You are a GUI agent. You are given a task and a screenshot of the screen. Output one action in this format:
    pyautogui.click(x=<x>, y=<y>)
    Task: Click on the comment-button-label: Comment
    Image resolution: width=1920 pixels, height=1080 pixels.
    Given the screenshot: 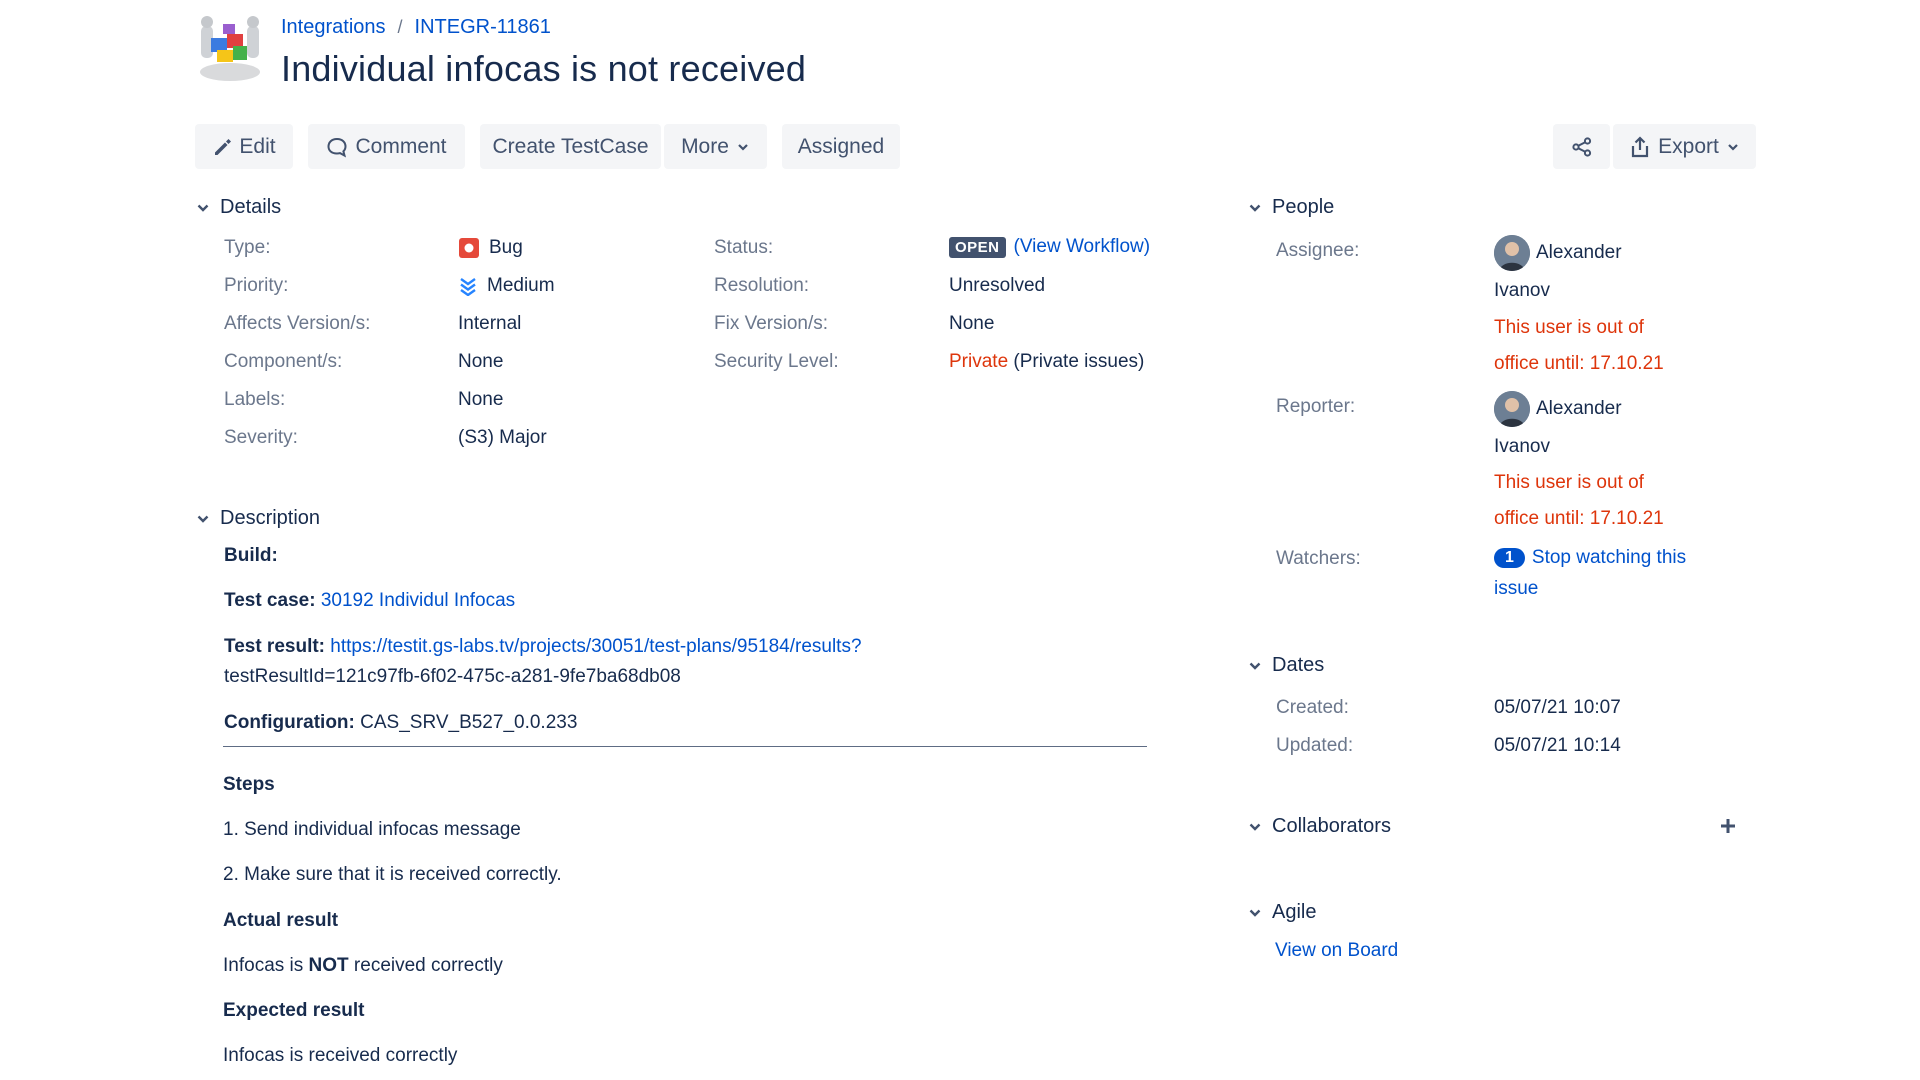 What is the action you would take?
    pyautogui.click(x=401, y=146)
    